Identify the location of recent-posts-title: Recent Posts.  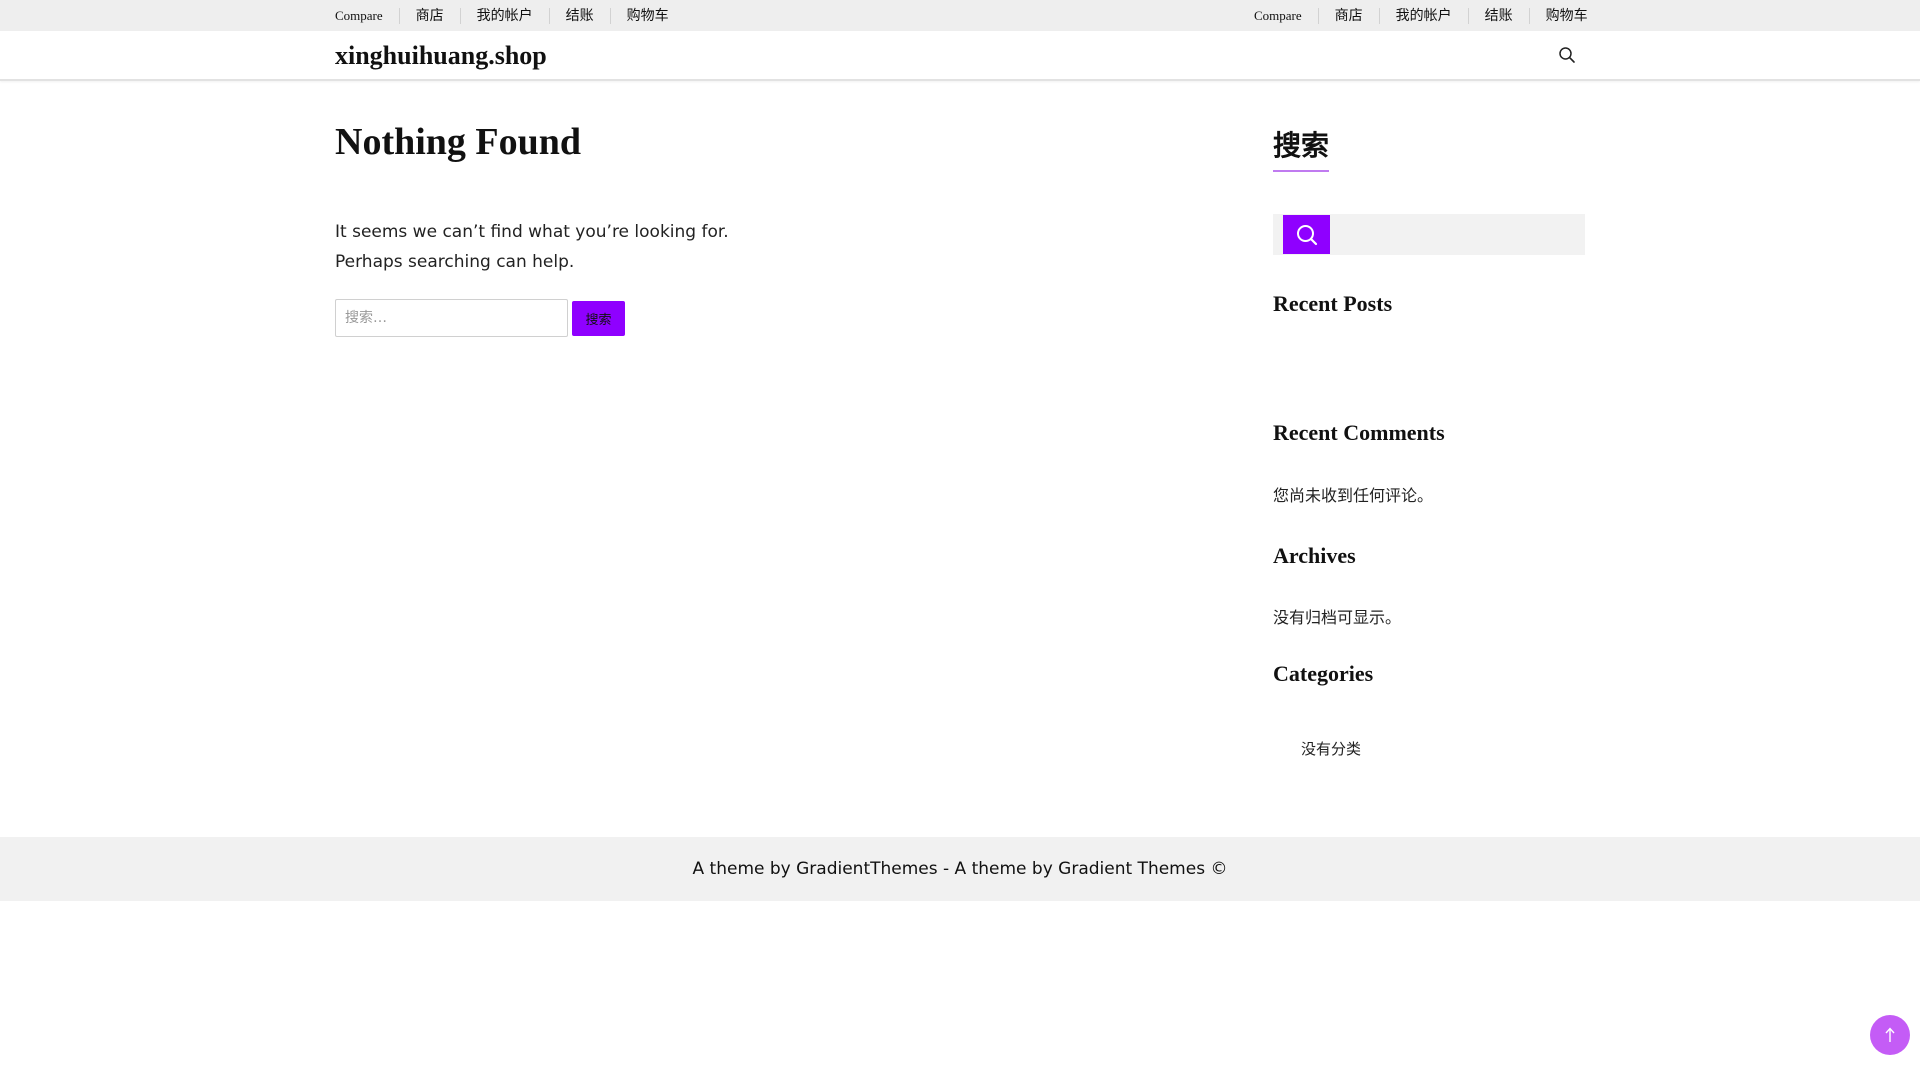
(1333, 303).